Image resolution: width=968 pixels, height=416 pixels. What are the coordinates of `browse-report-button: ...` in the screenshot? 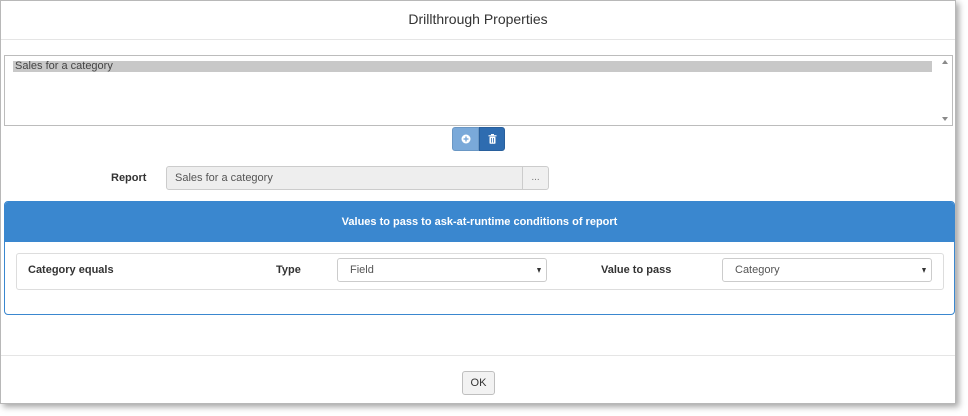 It's located at (535, 178).